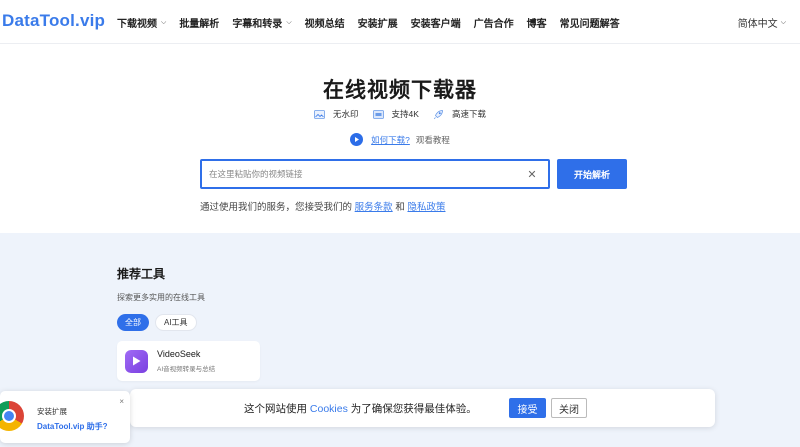  I want to click on nav-blog: 博客, so click(537, 22).